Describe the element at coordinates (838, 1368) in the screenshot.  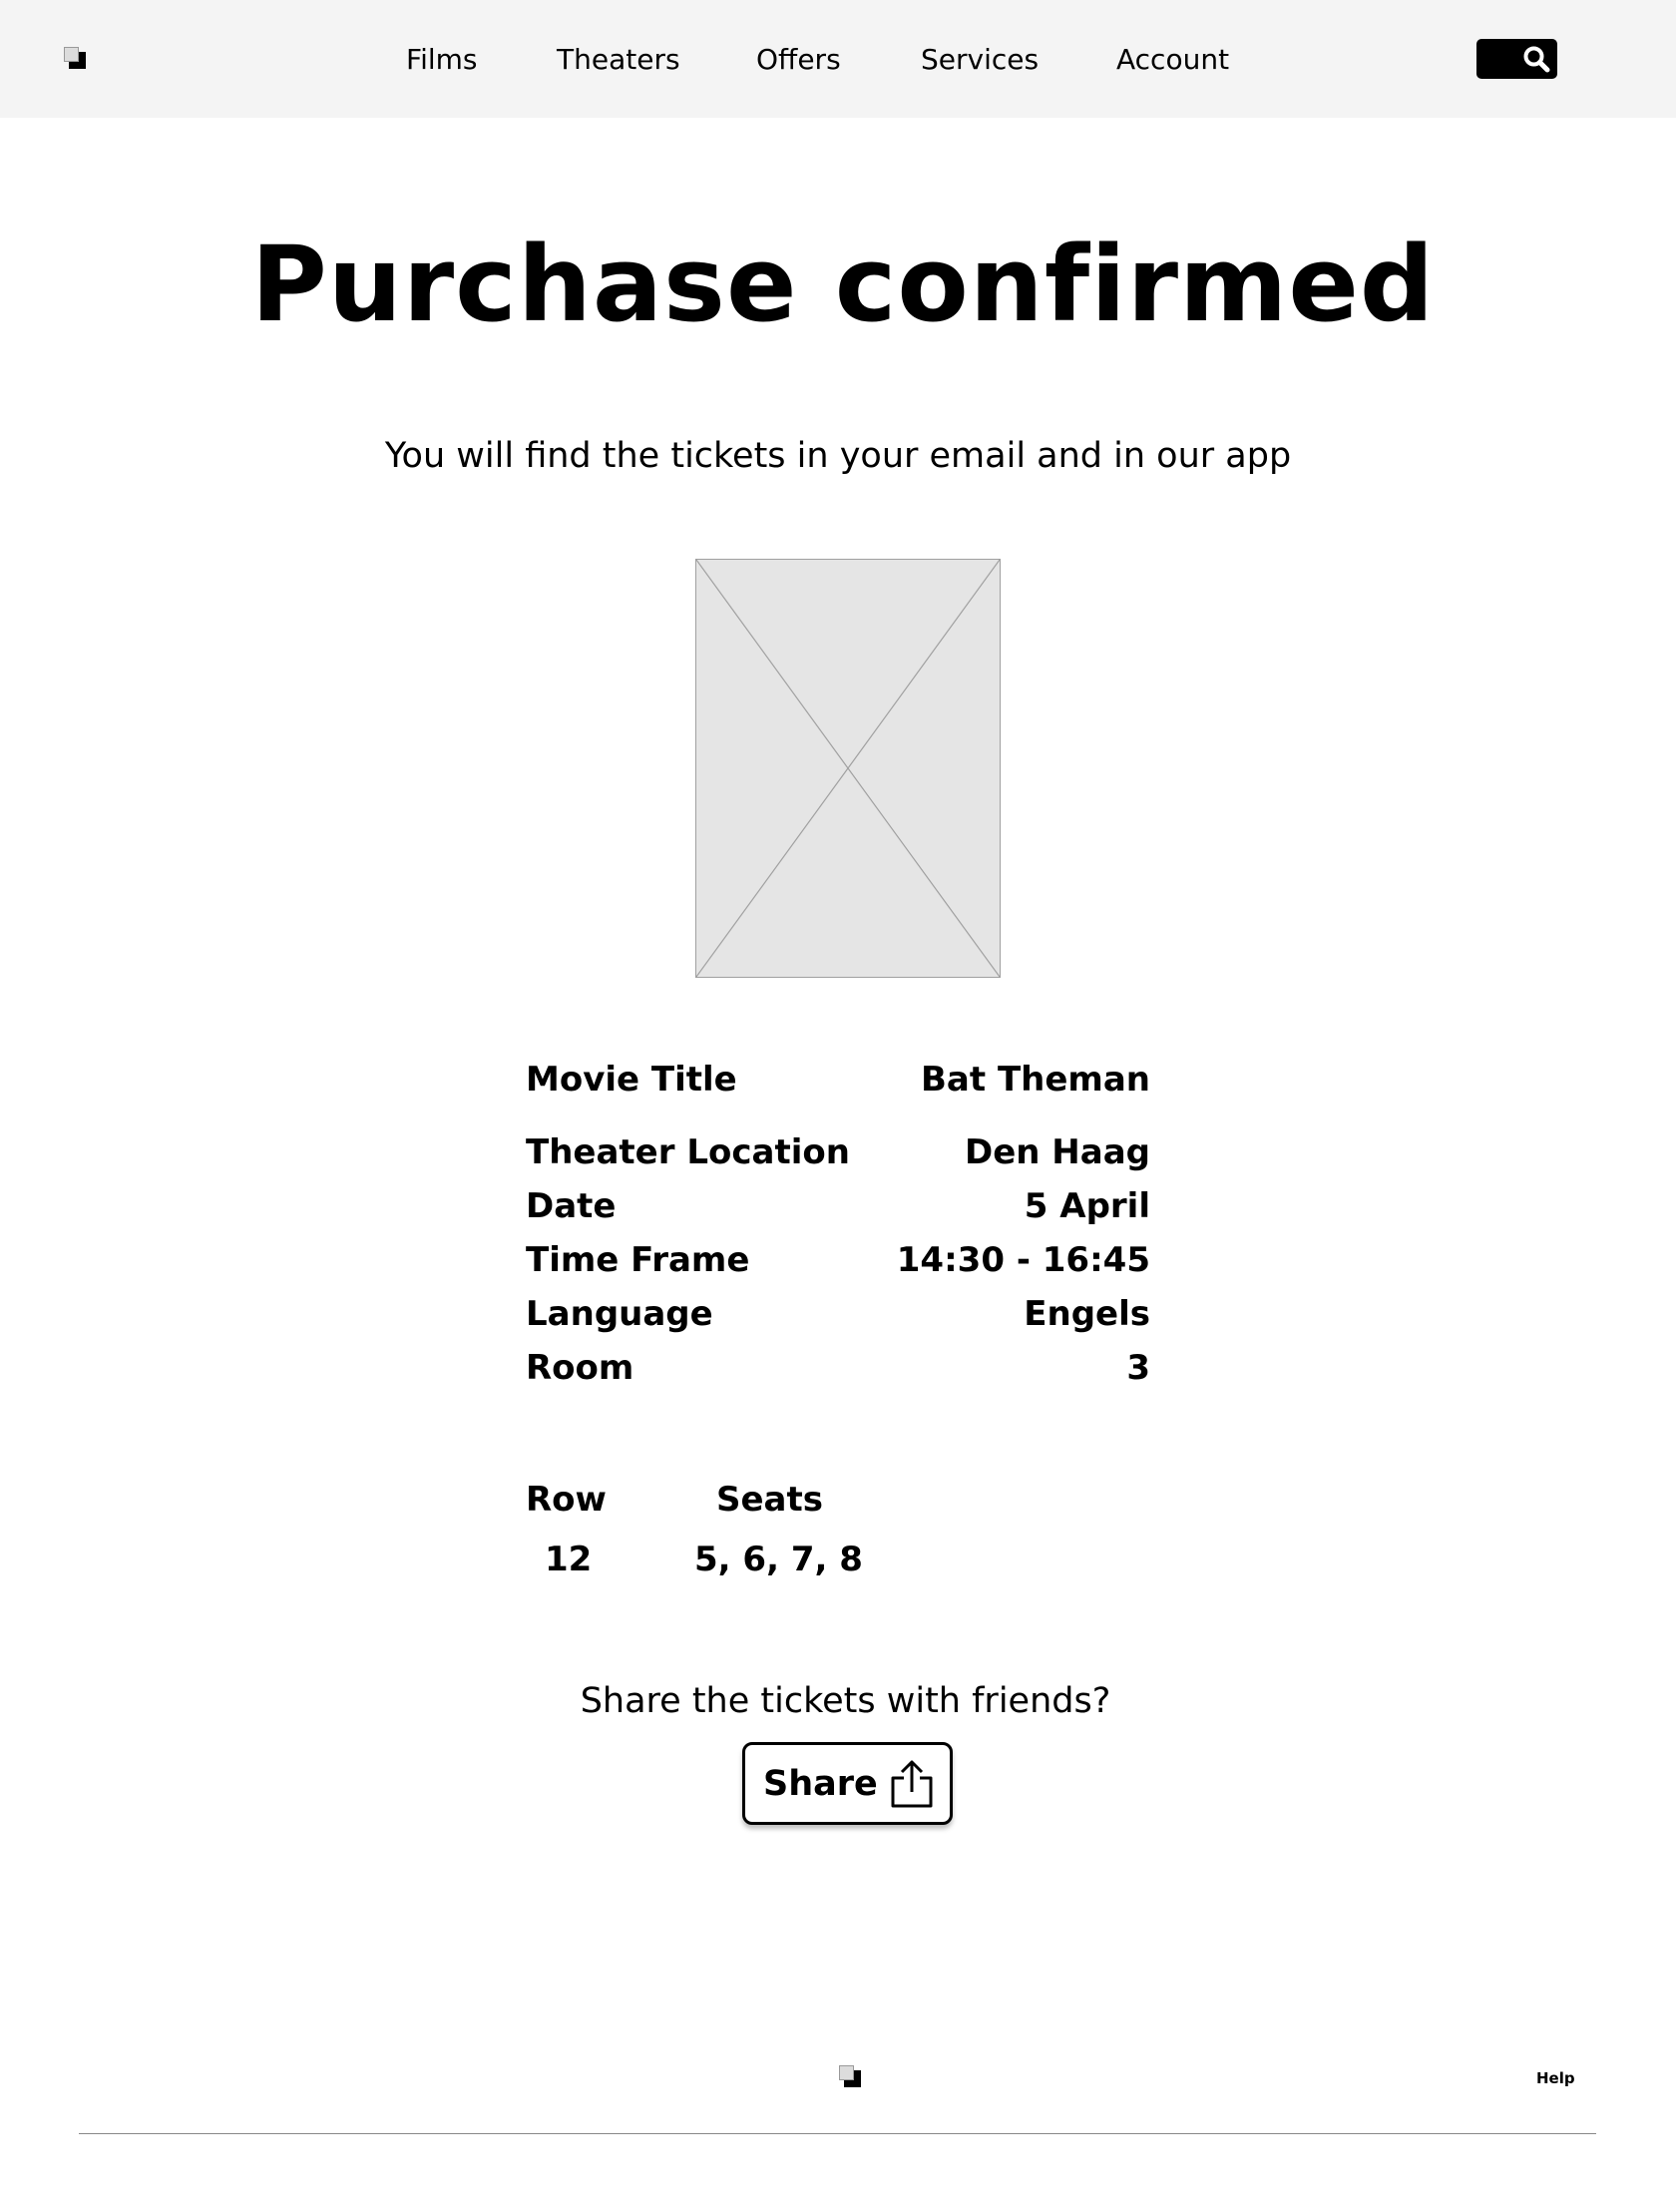
I see `detail-room: Room 3` at that location.